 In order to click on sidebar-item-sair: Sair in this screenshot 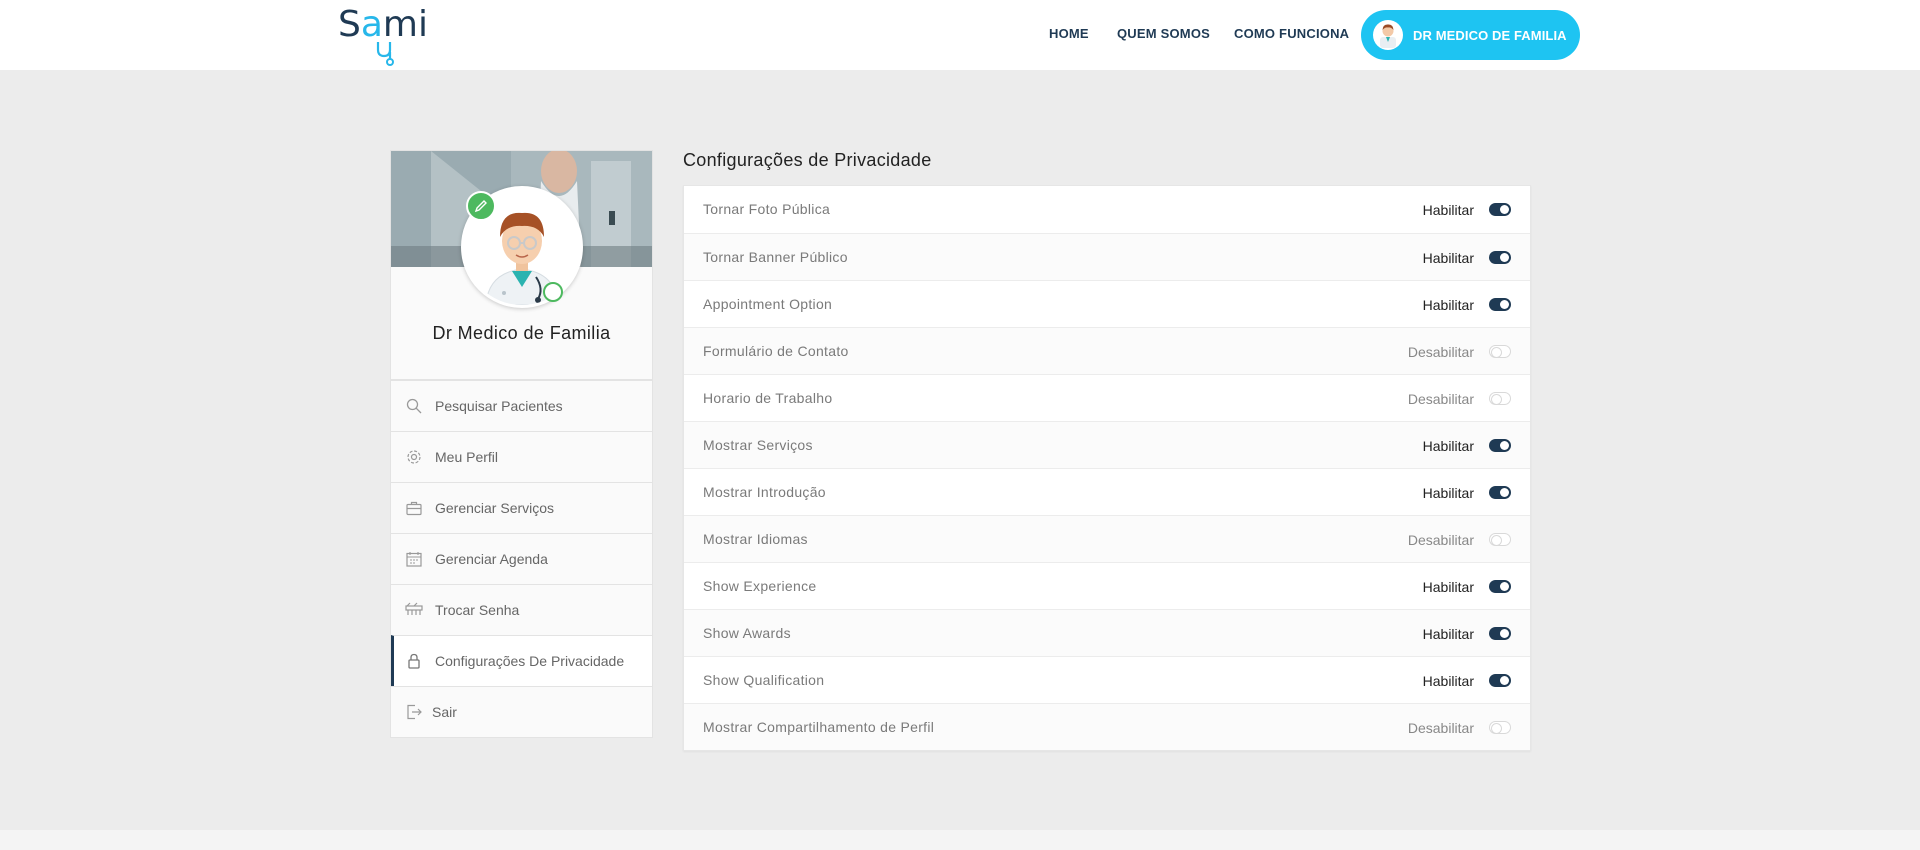, I will do `click(521, 711)`.